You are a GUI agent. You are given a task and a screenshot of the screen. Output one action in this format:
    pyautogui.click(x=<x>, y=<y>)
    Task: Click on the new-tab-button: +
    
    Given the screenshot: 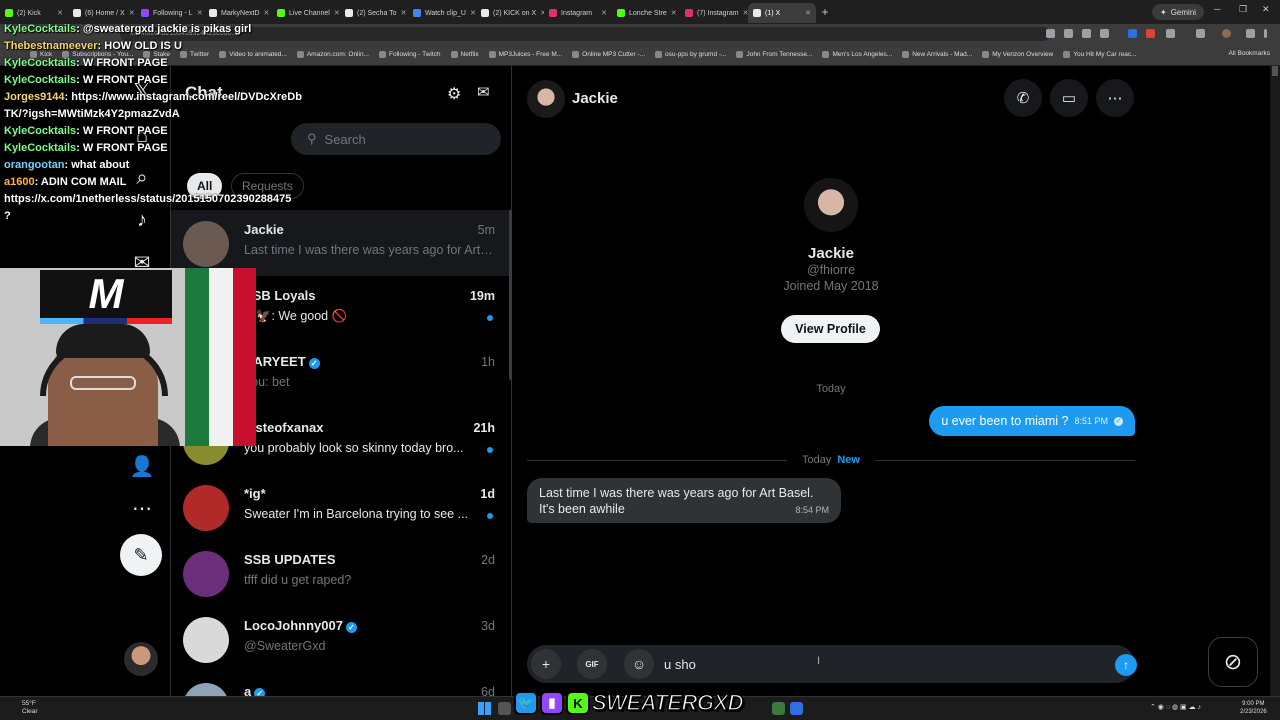 What is the action you would take?
    pyautogui.click(x=825, y=12)
    